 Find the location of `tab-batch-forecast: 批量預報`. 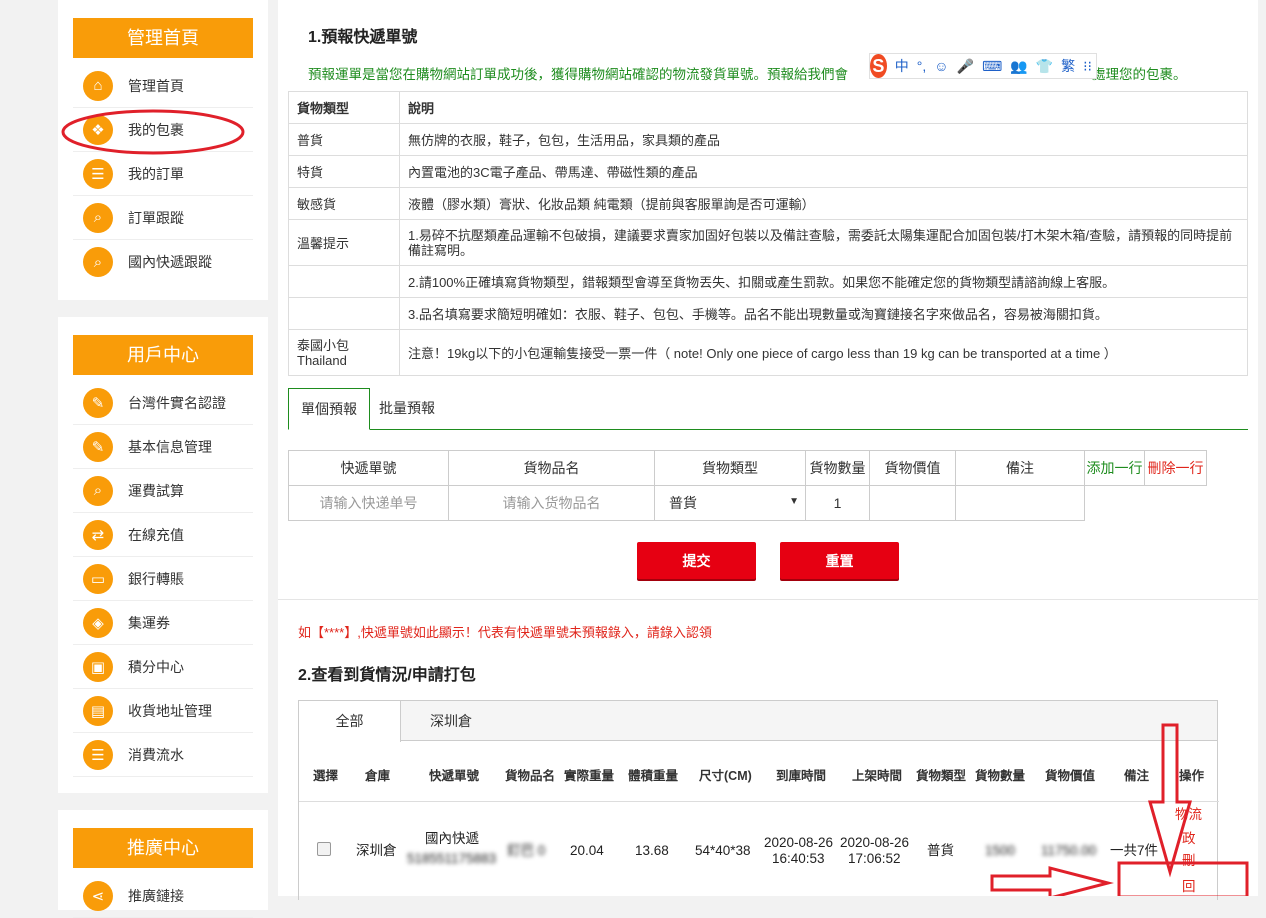

tab-batch-forecast: 批量預報 is located at coordinates (407, 409).